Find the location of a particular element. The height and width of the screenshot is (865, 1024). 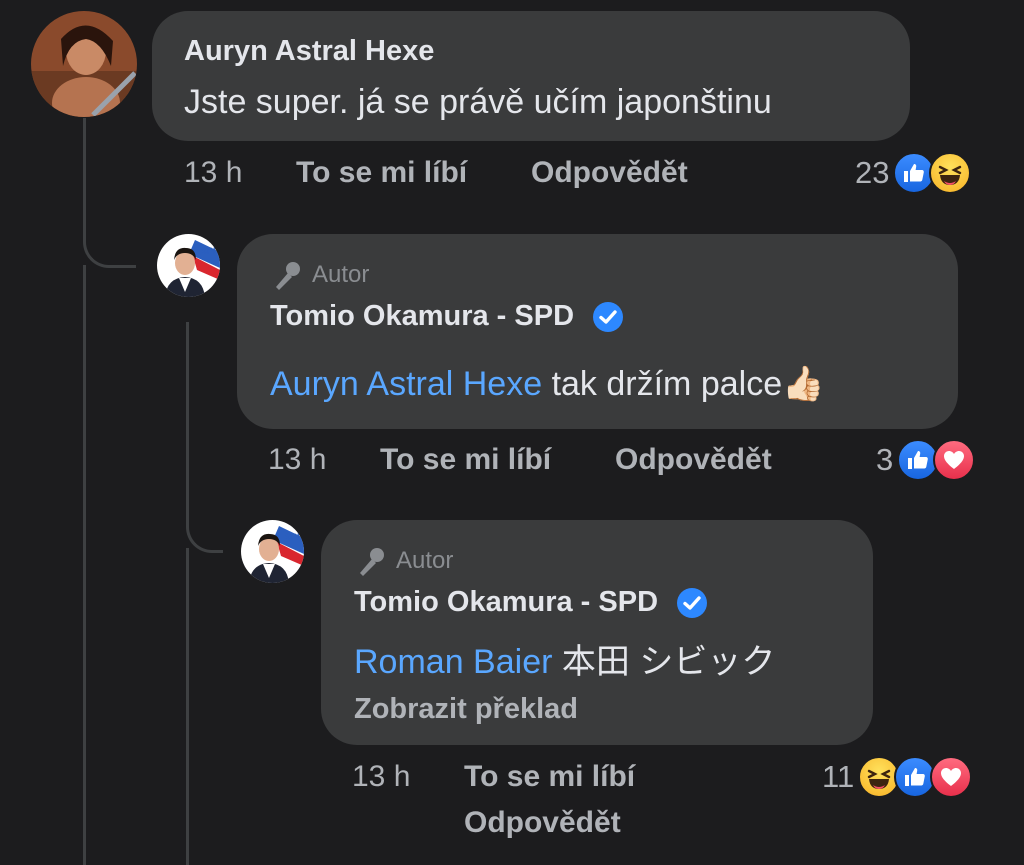

haha-icon is located at coordinates (950, 173).